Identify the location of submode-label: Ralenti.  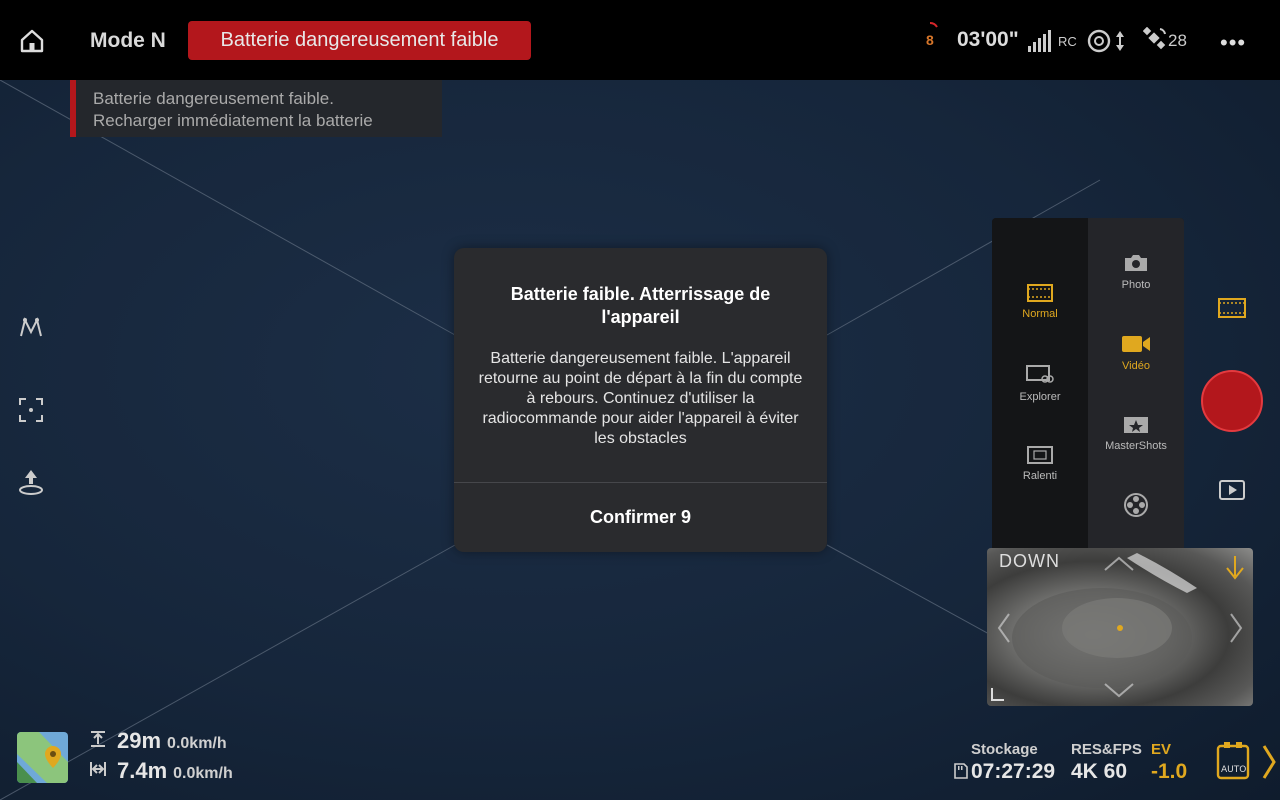
(1040, 476).